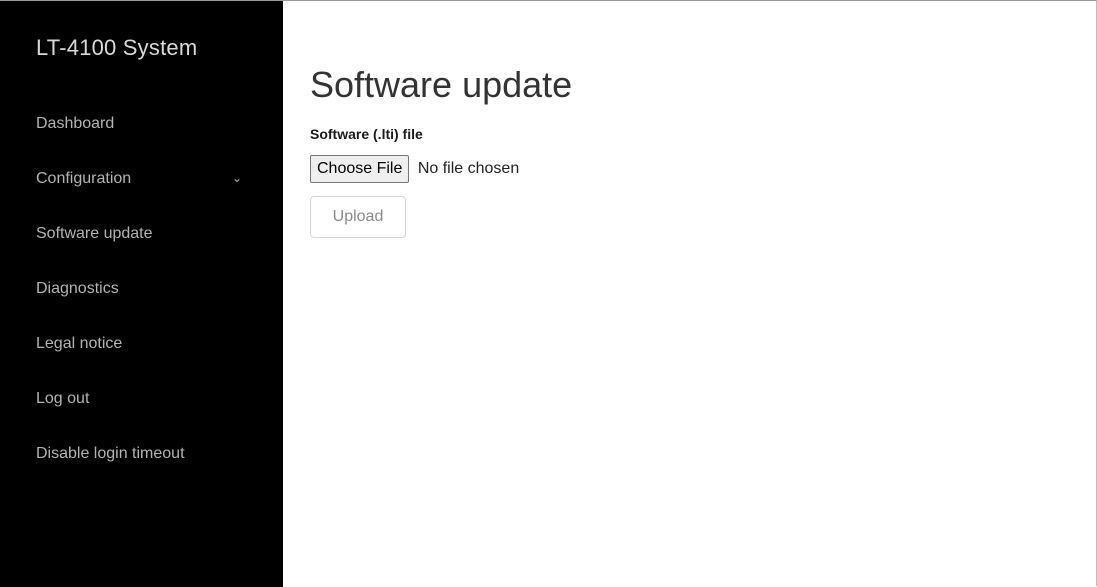  I want to click on sidebar-item-disable-login-timeout: Disable login timeout, so click(141, 453).